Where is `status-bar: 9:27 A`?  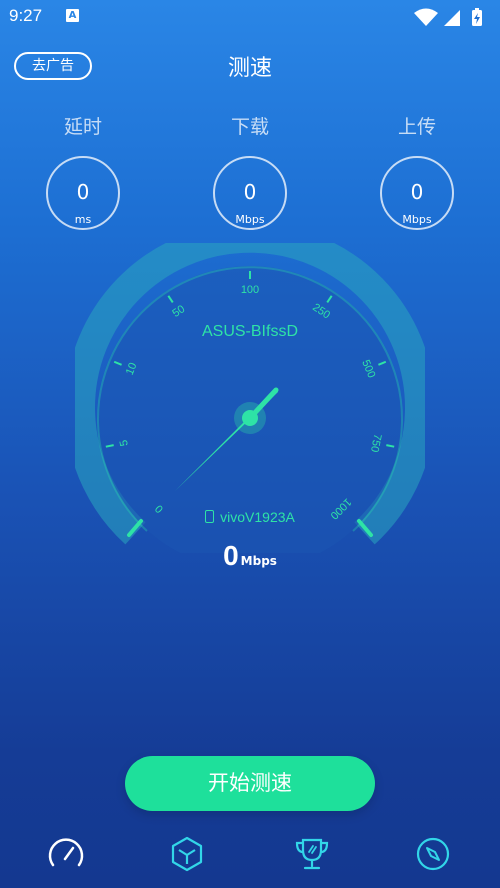
status-bar: 9:27 A is located at coordinates (250, 17).